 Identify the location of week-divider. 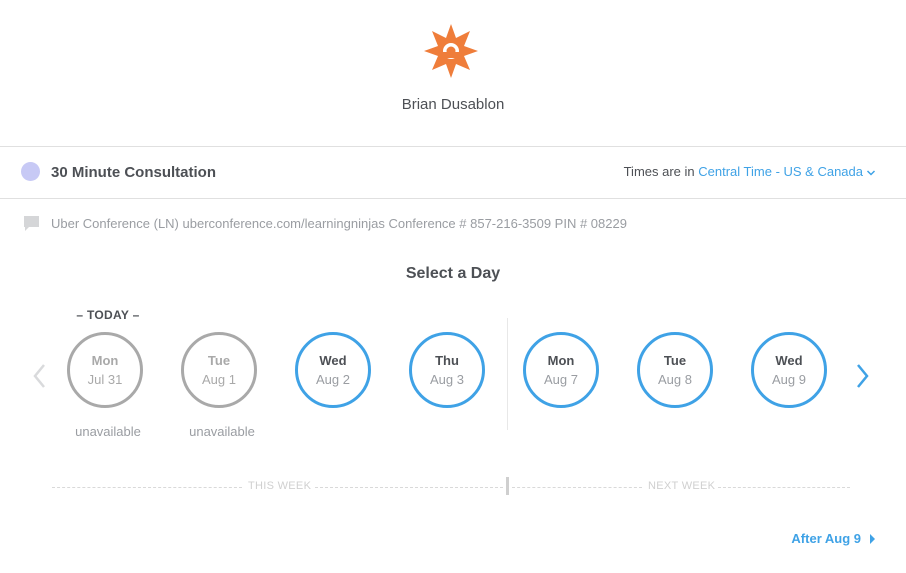
(507, 374).